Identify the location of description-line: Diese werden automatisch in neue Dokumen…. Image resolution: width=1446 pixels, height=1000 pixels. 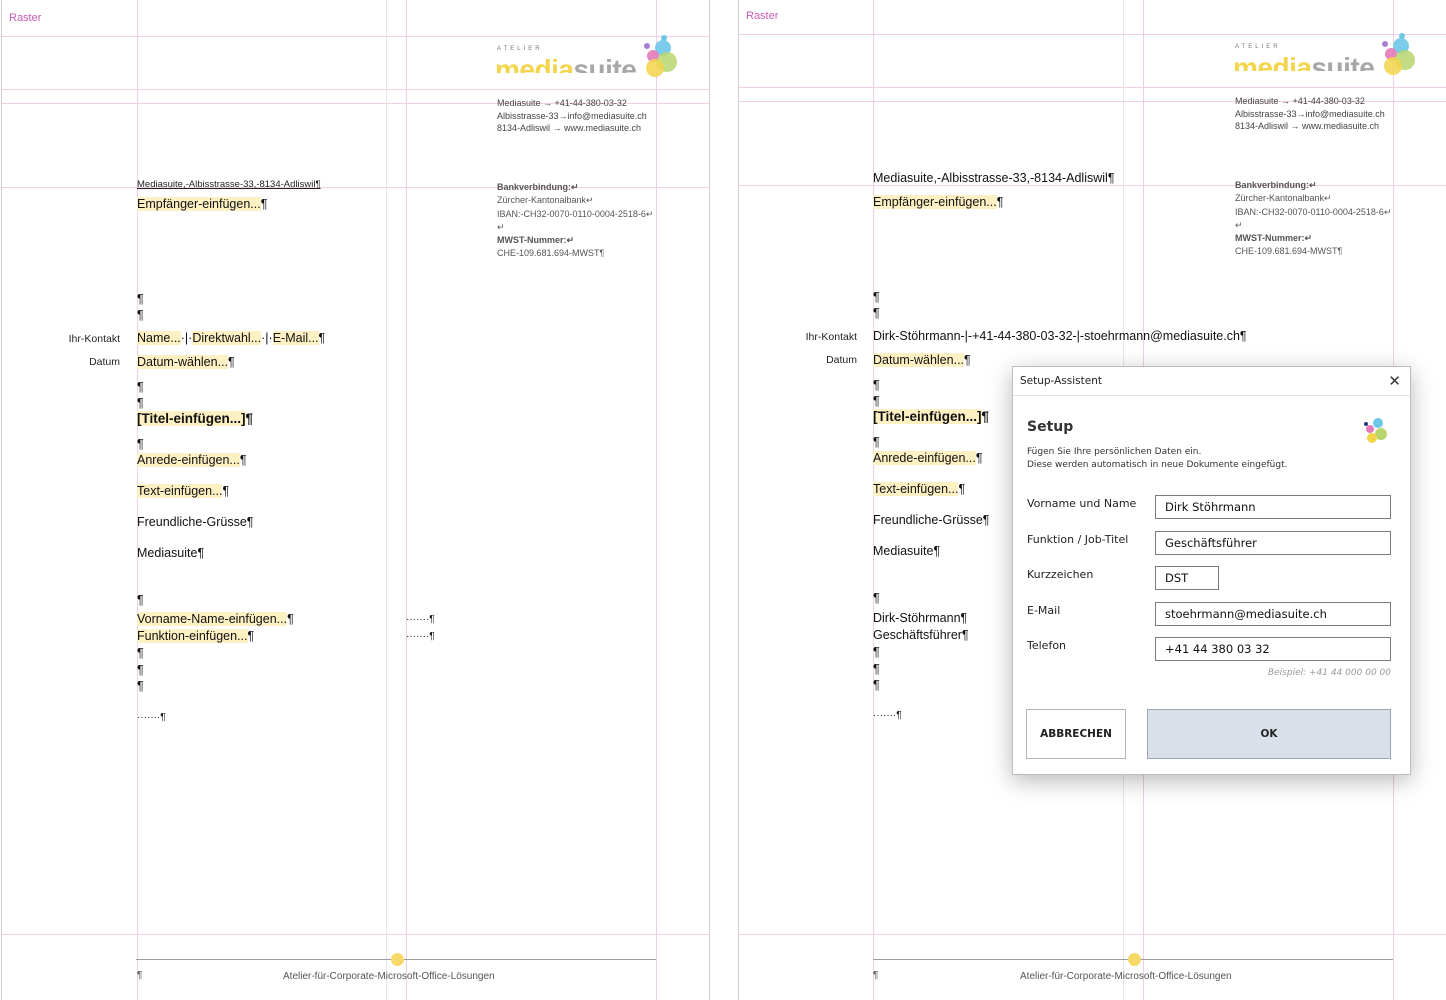
(1157, 464).